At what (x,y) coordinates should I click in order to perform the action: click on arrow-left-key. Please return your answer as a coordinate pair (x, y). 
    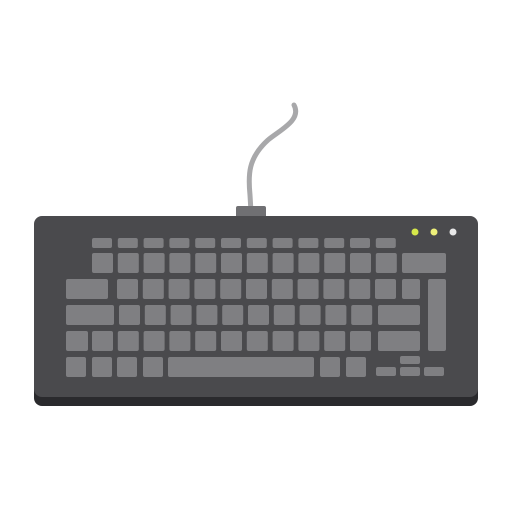
    Looking at the image, I should click on (386, 371).